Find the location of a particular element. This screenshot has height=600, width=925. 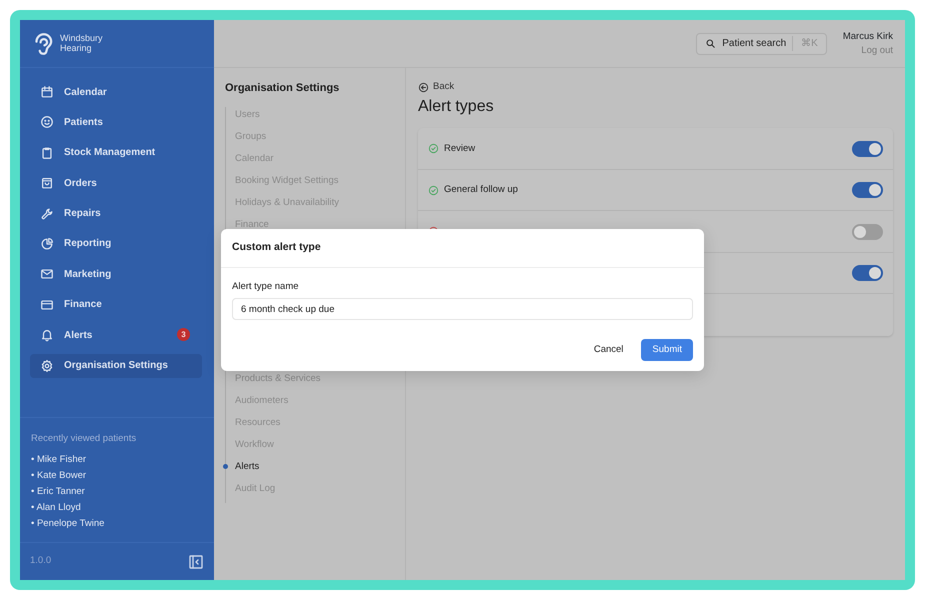

sidebar-item: Finance is located at coordinates (116, 304).